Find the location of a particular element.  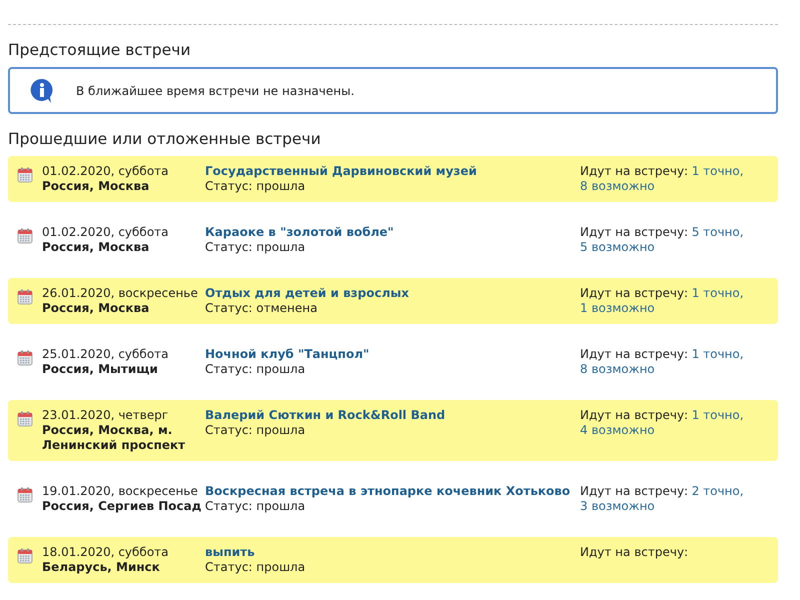

meeting-title-link: Ночной клуб "Танцпол" is located at coordinates (287, 354).